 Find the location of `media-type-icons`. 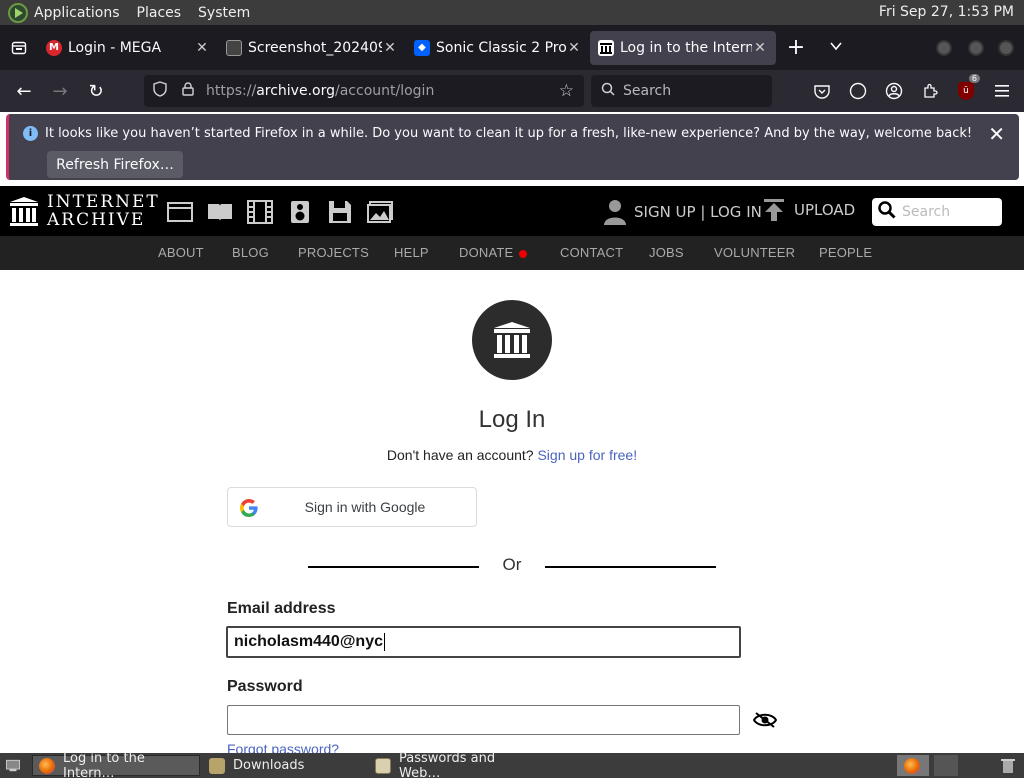

media-type-icons is located at coordinates (284, 212).